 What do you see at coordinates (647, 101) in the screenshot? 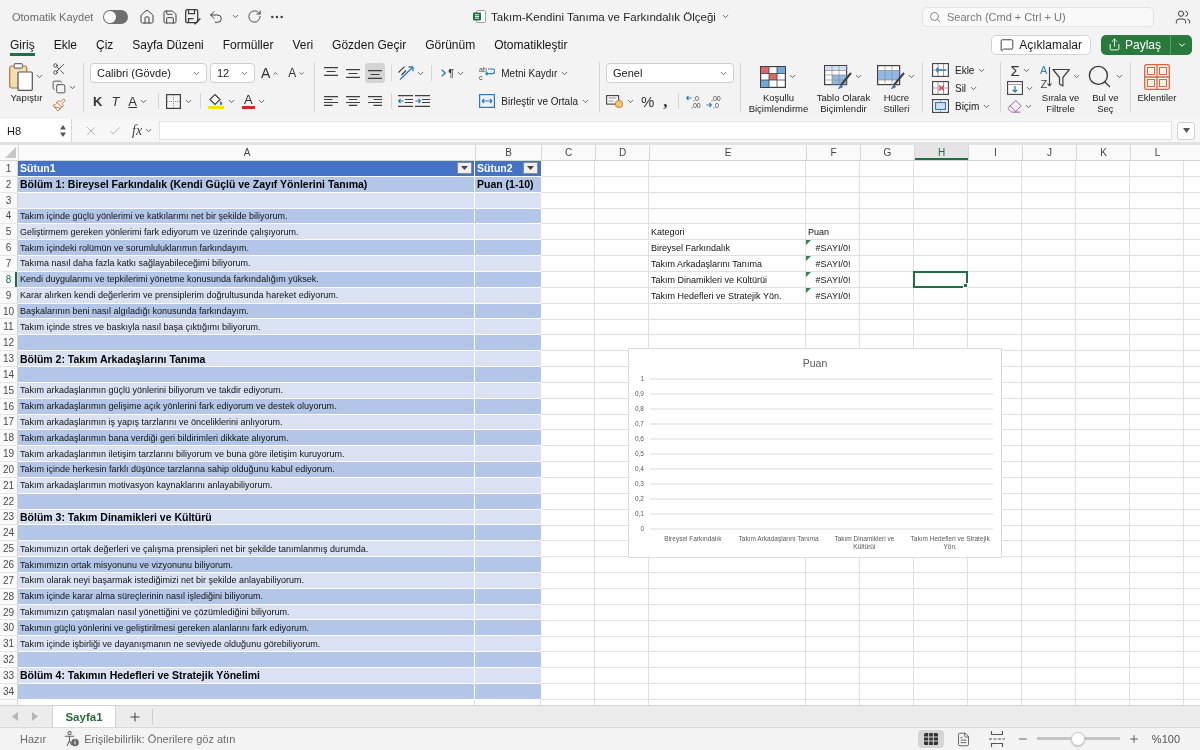
I see `percent-button: %` at bounding box center [647, 101].